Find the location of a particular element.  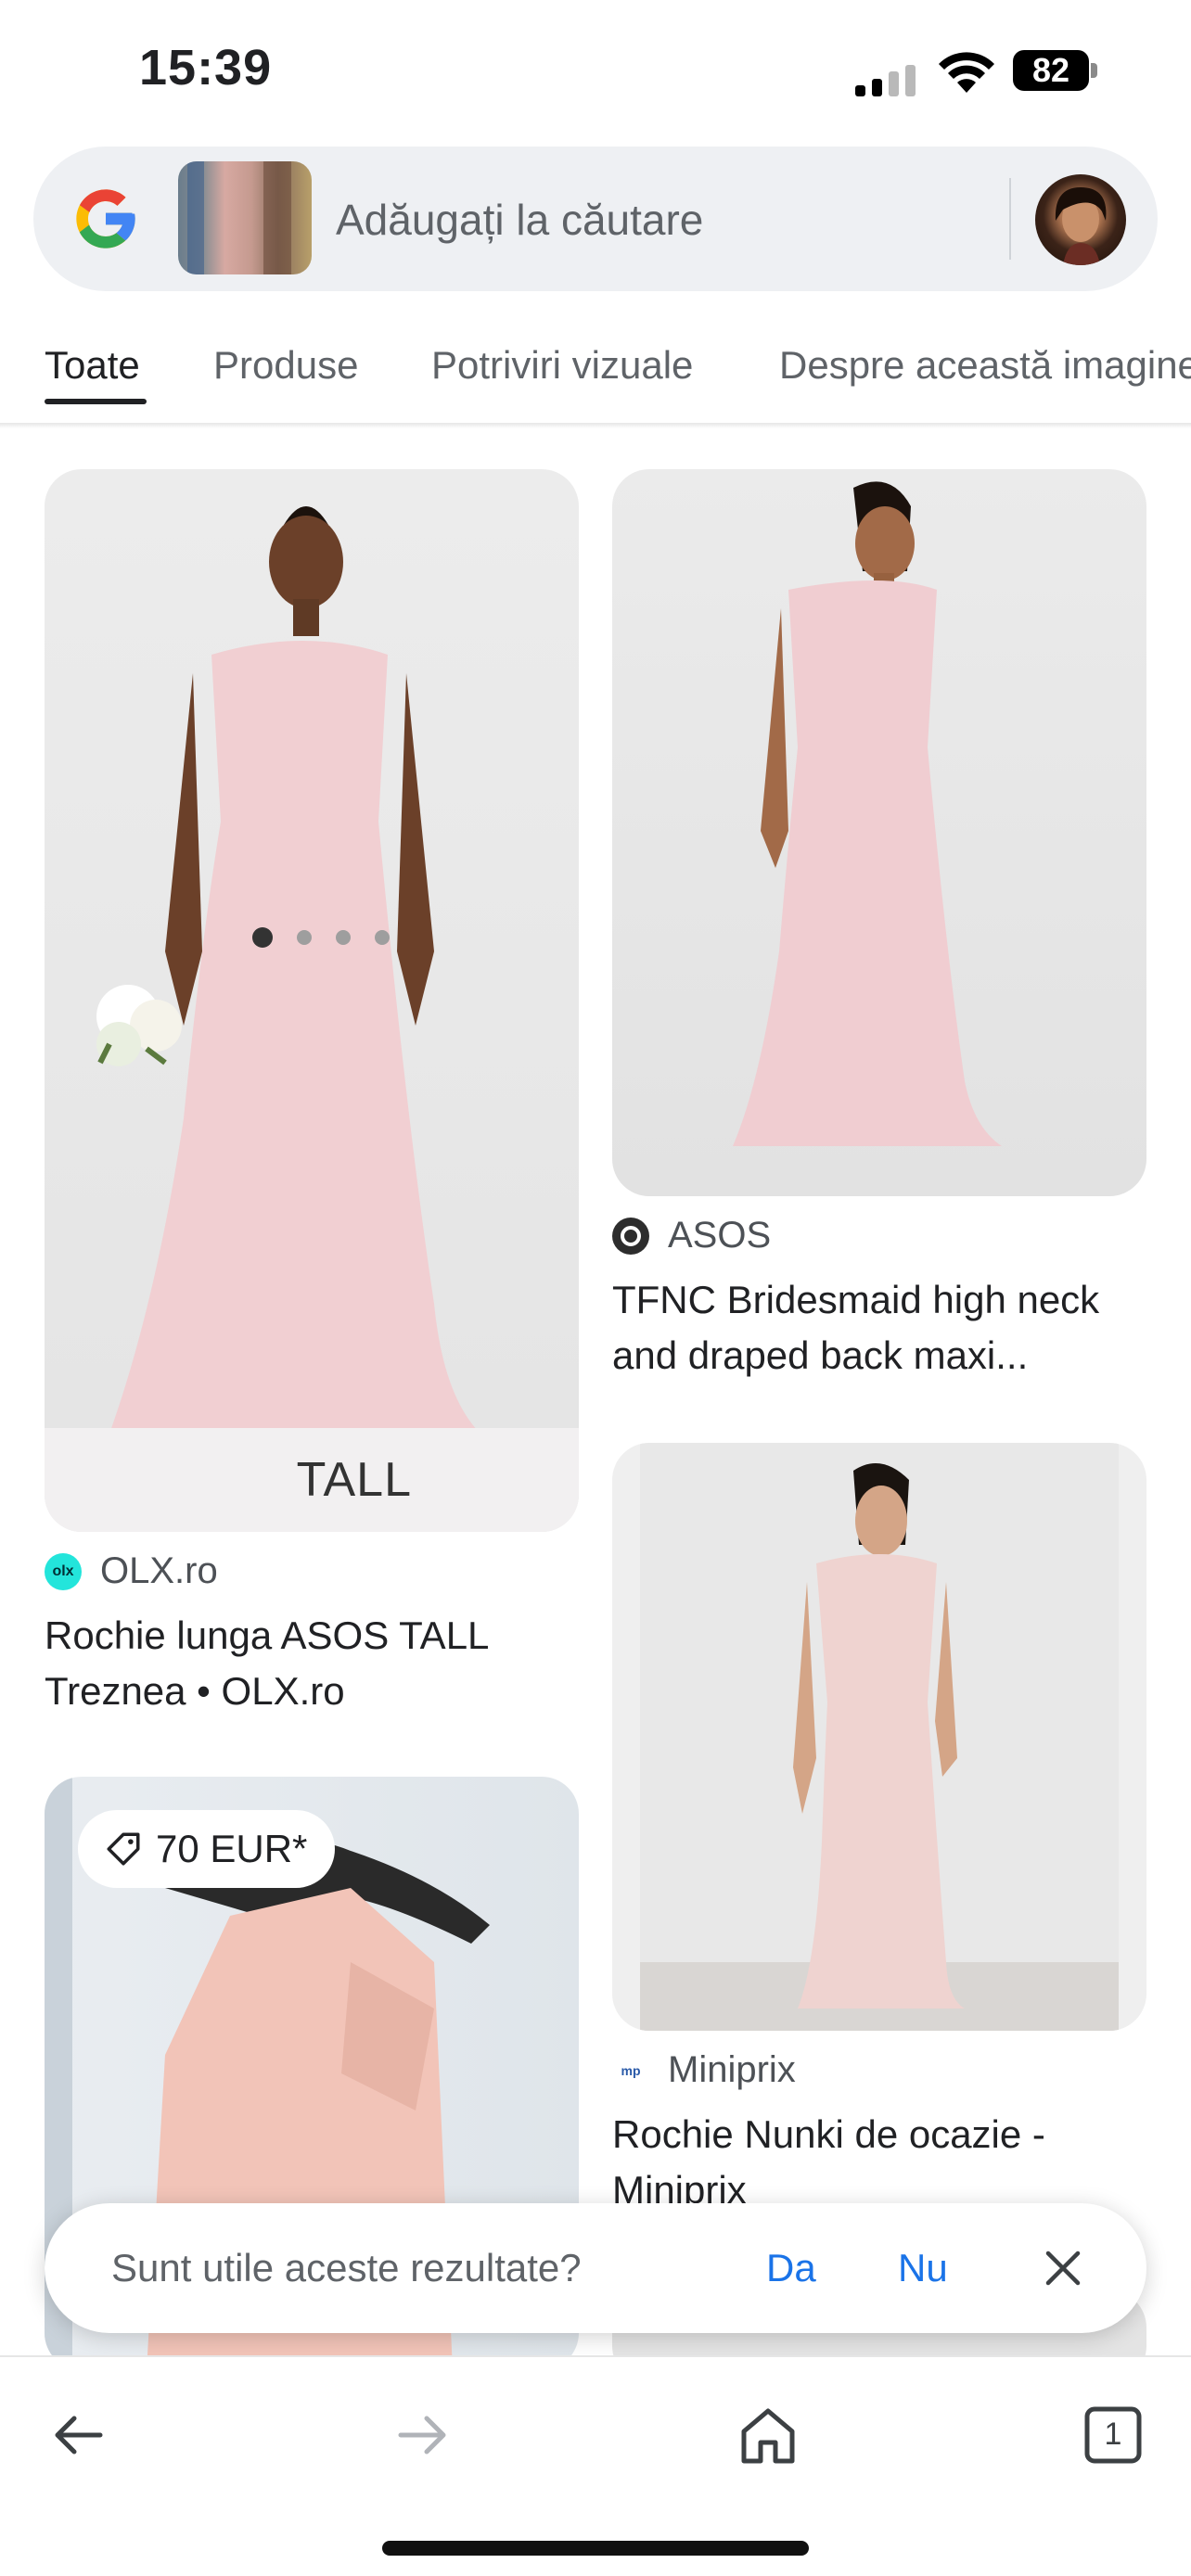

result-title-olx: Rochie lunga ASOS TALL Treznea • OLX.ro is located at coordinates (304, 1664).